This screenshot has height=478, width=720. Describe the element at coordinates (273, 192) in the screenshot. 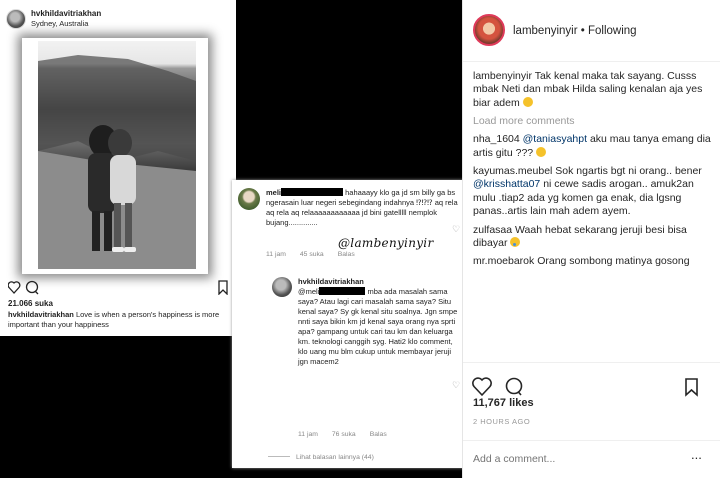

I see `comment-username: meli` at that location.